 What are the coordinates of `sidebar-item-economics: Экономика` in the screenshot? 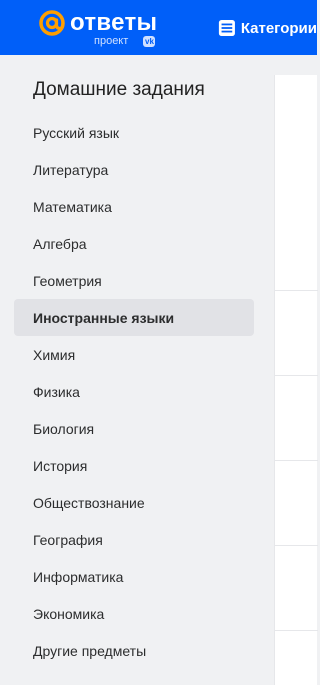 It's located at (134, 613).